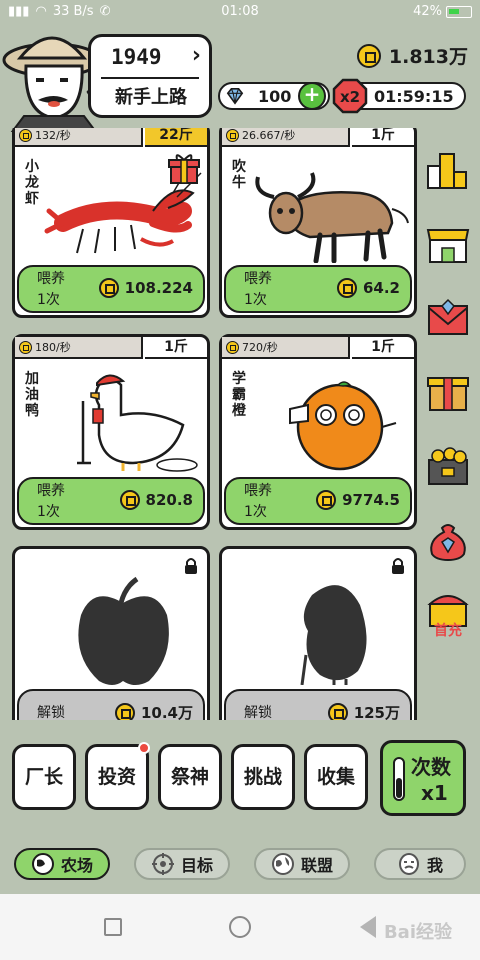 Image resolution: width=480 pixels, height=960 pixels. Describe the element at coordinates (448, 631) in the screenshot. I see `first-recharge-label: 首充` at that location.